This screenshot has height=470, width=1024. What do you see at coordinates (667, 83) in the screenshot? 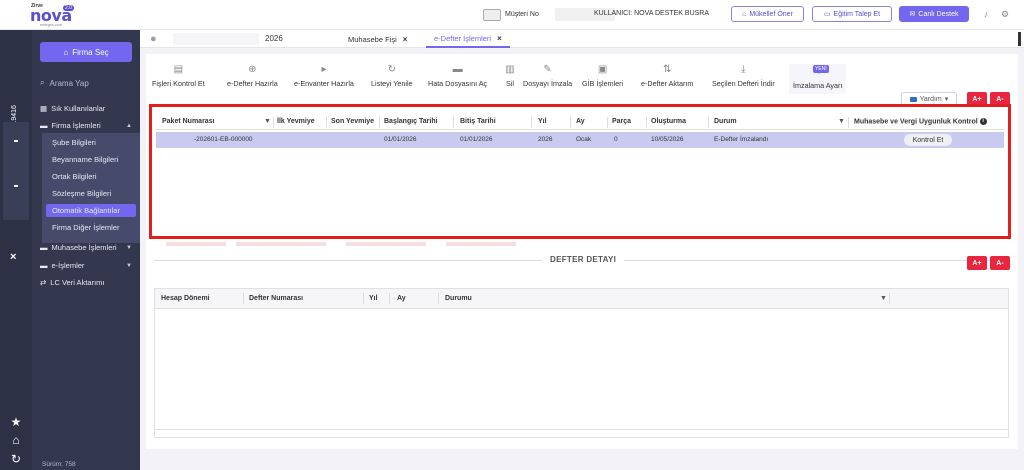
I see `tool-label: e-Defter Aktarım` at bounding box center [667, 83].